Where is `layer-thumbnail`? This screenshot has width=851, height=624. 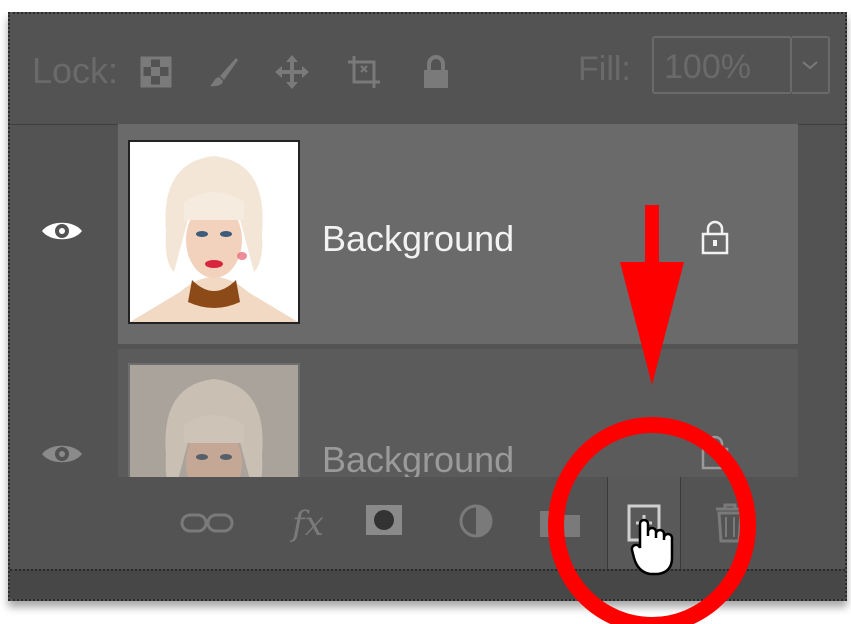 layer-thumbnail is located at coordinates (214, 232).